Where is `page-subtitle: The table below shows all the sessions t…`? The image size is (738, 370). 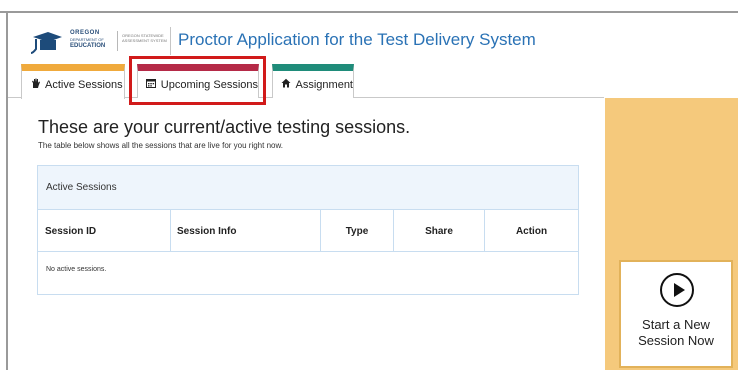
page-subtitle: The table below shows all the sessions t… is located at coordinates (161, 145).